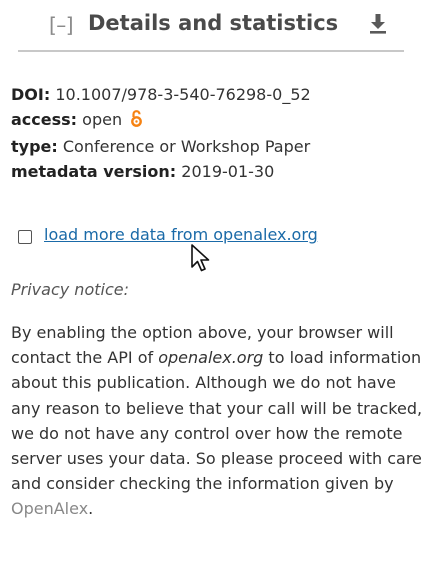  I want to click on details-header: [–] Details and statistics, so click(211, 26).